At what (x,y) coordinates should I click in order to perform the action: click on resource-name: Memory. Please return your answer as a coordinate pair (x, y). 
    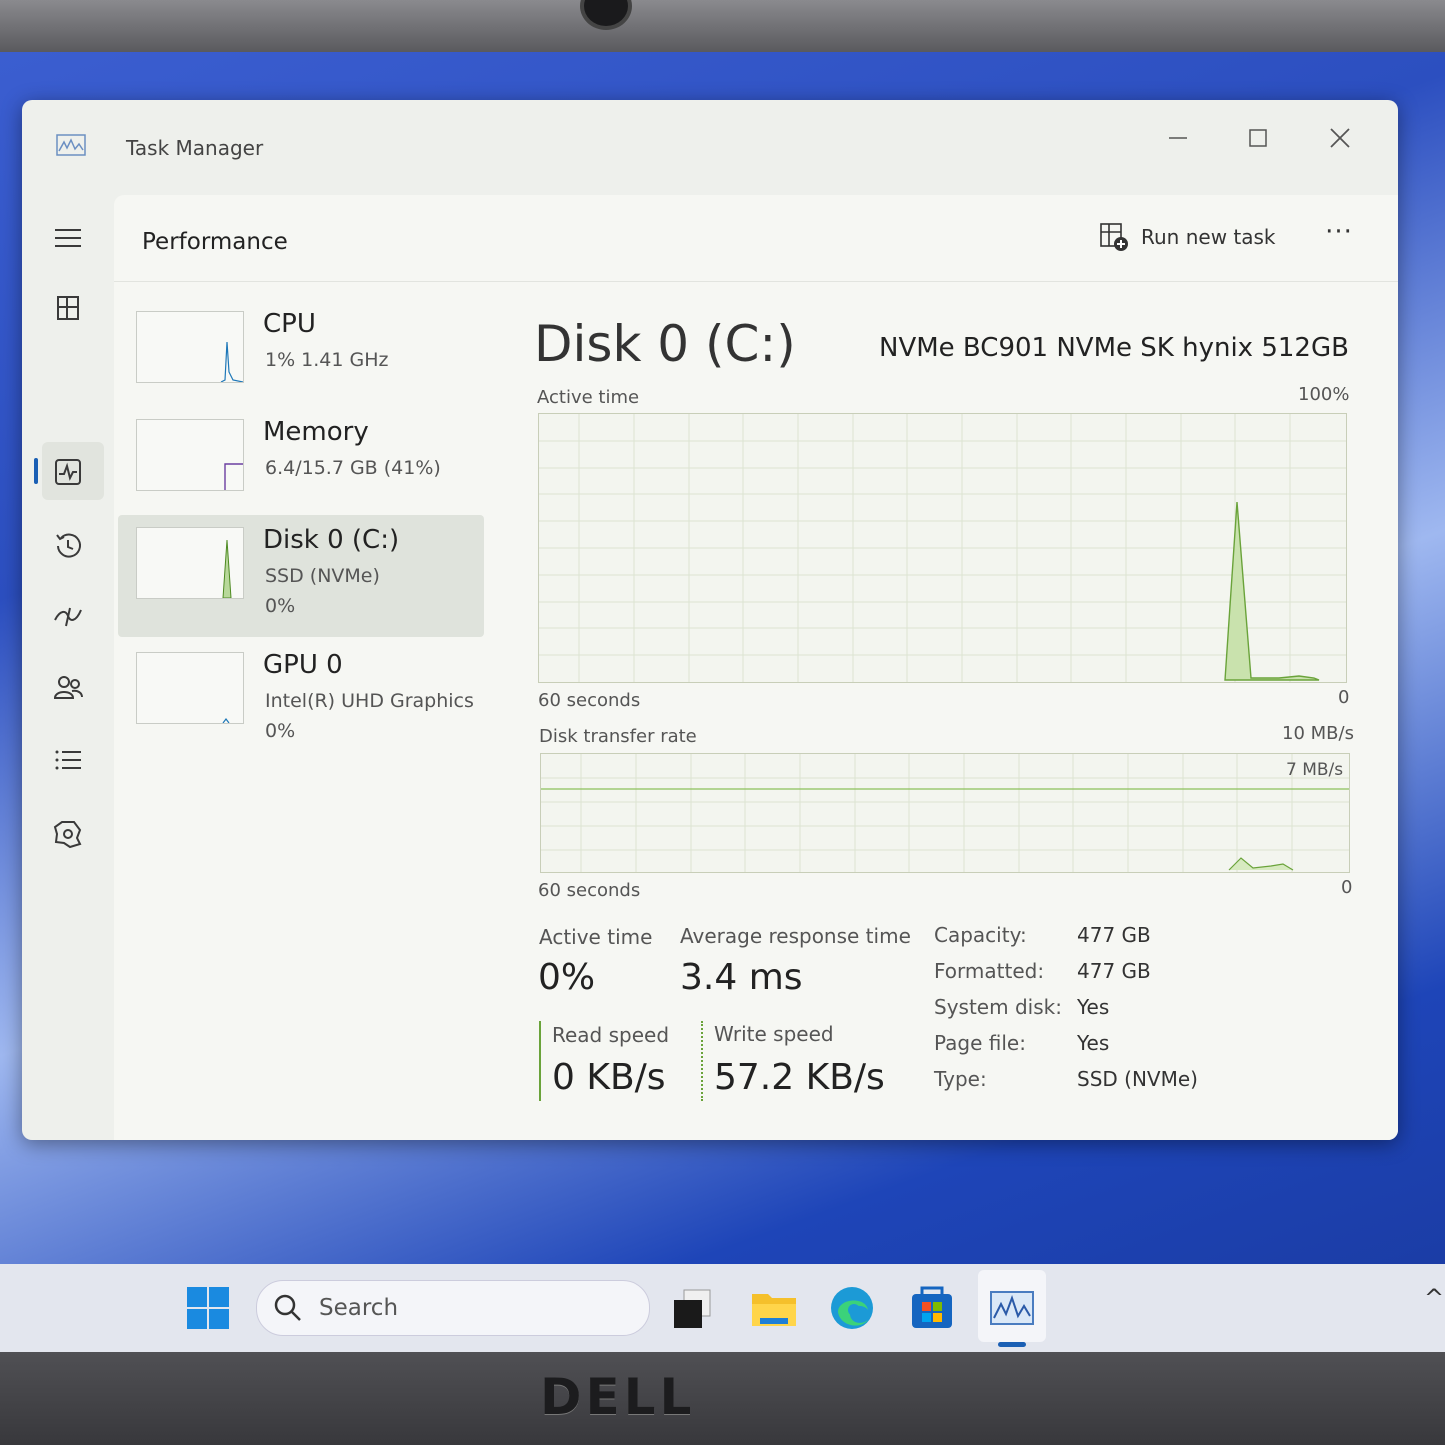
    Looking at the image, I should click on (316, 432).